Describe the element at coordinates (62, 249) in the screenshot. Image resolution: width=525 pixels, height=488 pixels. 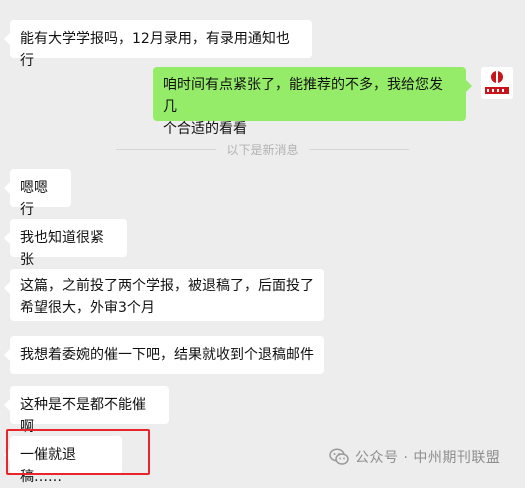
I see `message-text: 我也知道很紧张` at that location.